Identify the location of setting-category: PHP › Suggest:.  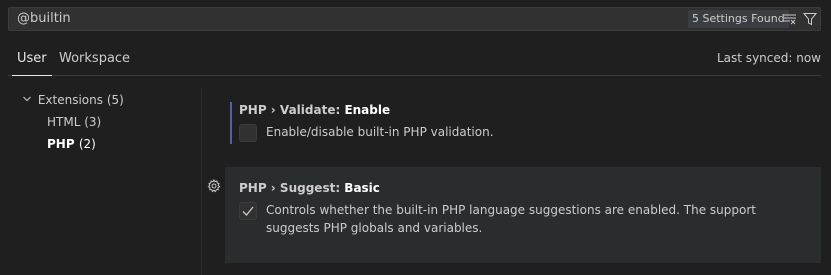
(292, 188).